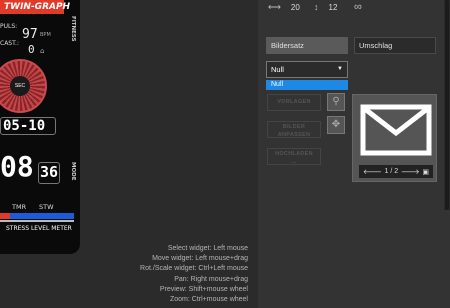 The image size is (450, 308). I want to click on time-hours: 08, so click(17, 166).